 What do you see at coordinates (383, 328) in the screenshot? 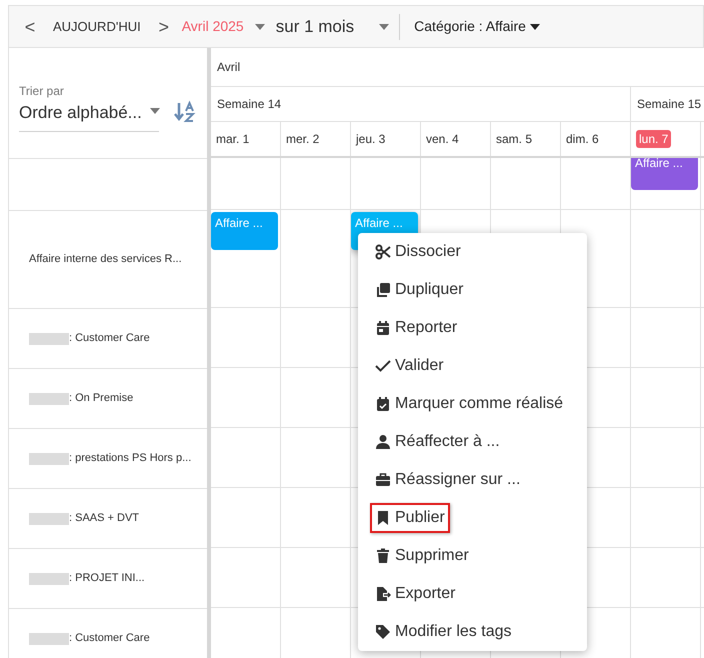
I see `calendar-icon` at bounding box center [383, 328].